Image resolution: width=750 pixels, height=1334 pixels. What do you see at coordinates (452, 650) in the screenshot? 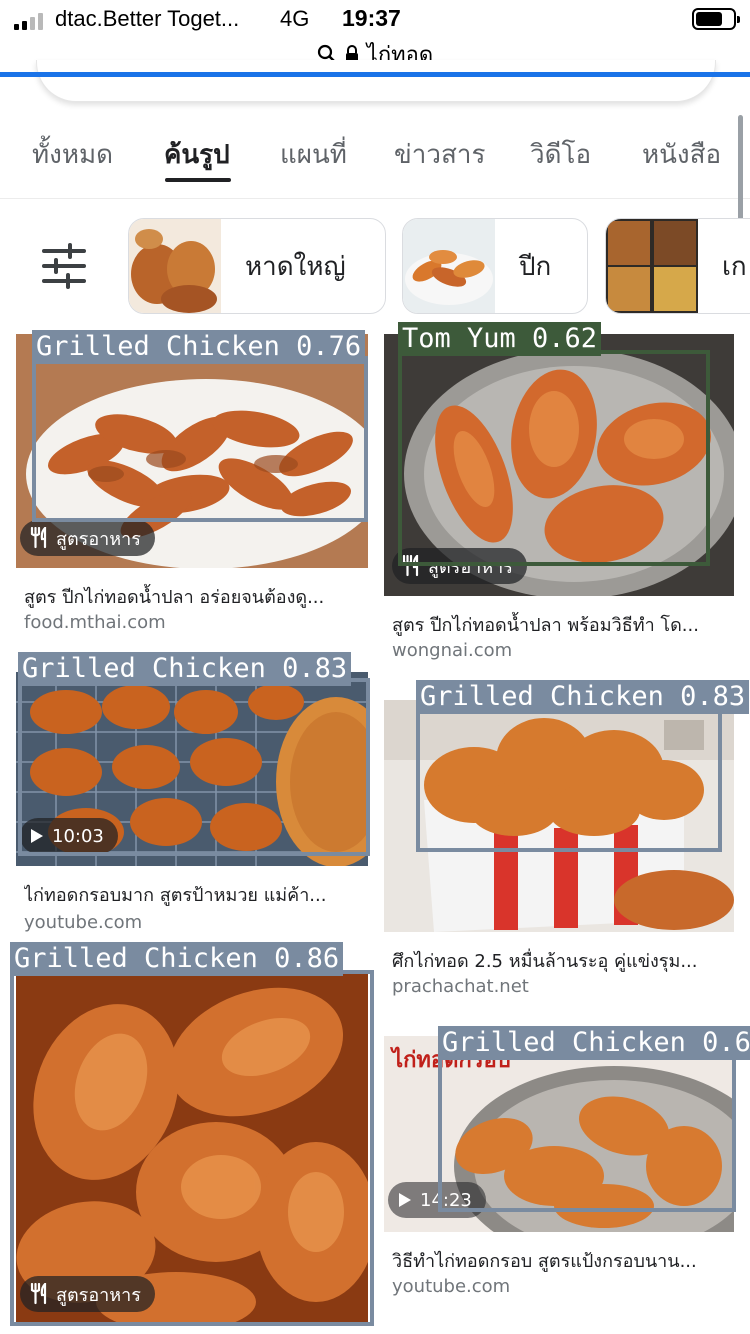
I see `result-source: wongnai.com` at bounding box center [452, 650].